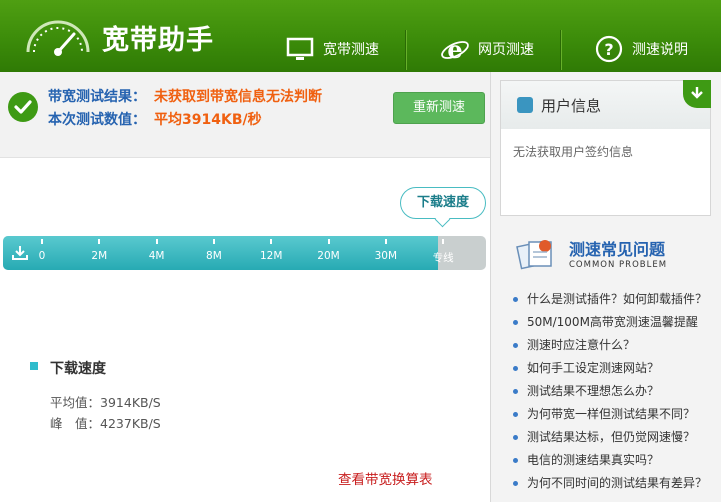 The height and width of the screenshot is (502, 721). What do you see at coordinates (443, 203) in the screenshot?
I see `download-speed-bubble: 下载速度` at bounding box center [443, 203].